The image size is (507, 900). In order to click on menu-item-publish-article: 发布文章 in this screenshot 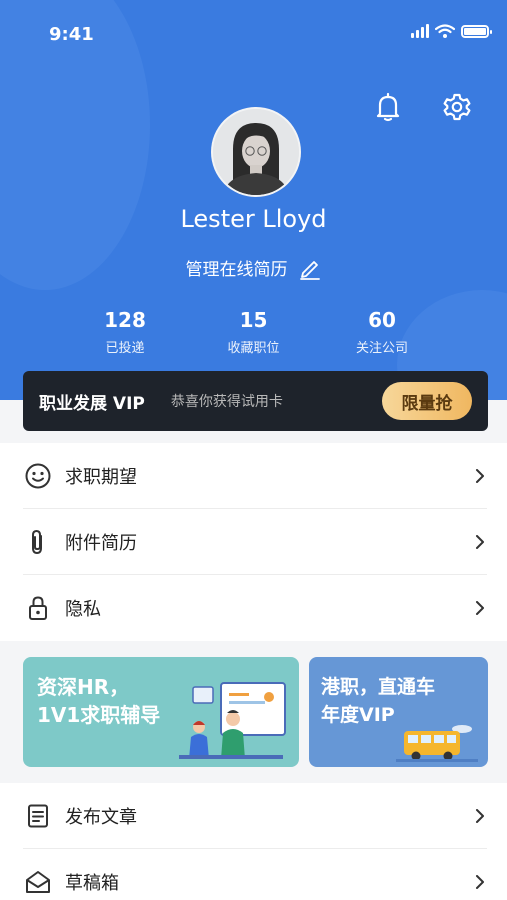, I will do `click(255, 816)`.